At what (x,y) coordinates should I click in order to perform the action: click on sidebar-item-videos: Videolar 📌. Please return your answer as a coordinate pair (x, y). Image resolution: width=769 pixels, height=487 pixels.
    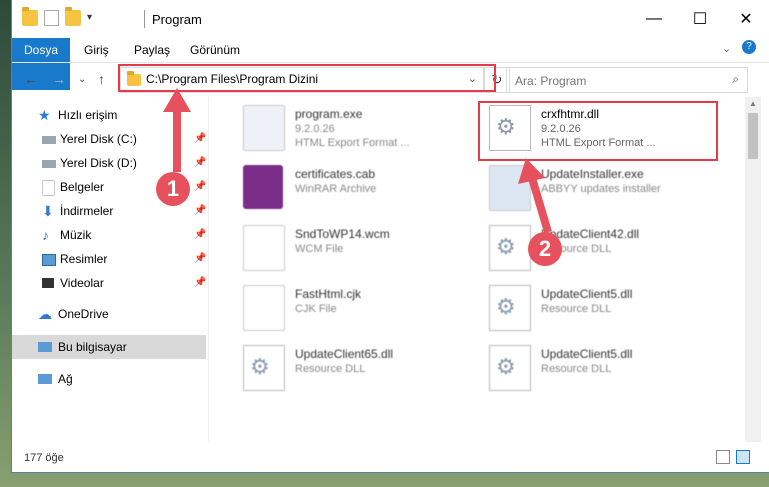
    Looking at the image, I should click on (110, 283).